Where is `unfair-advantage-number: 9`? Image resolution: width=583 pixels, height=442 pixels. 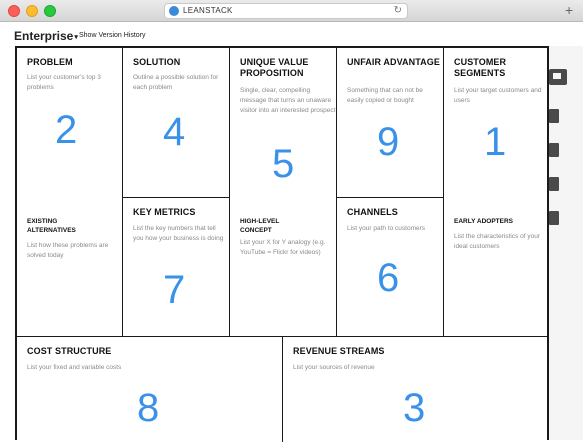 unfair-advantage-number: 9 is located at coordinates (388, 142).